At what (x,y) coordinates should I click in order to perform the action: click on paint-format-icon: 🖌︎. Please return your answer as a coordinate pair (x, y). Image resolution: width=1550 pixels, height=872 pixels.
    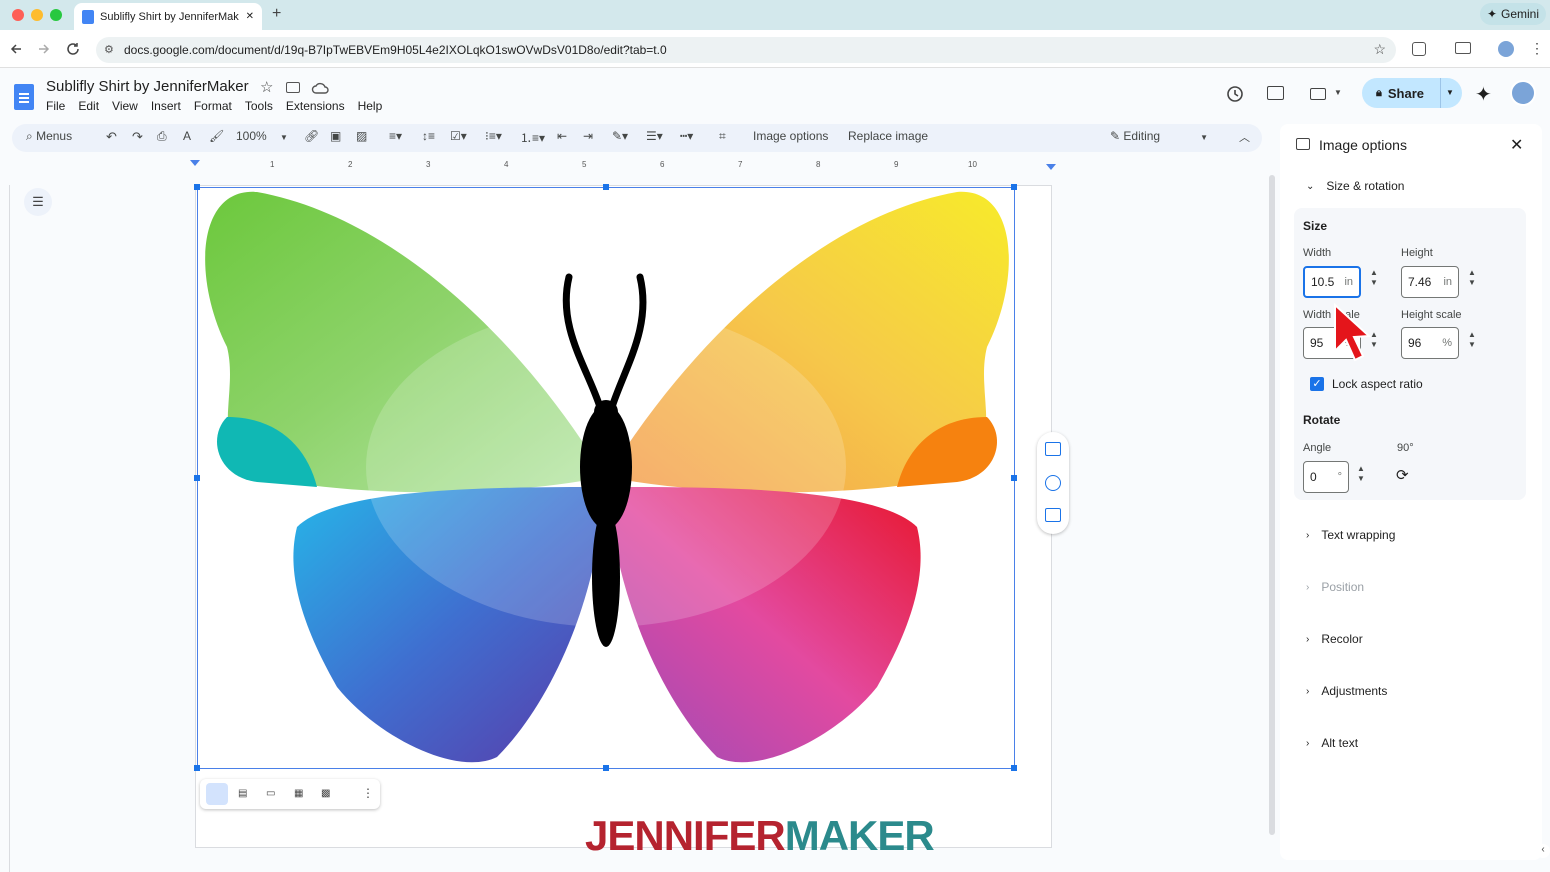
    Looking at the image, I should click on (216, 136).